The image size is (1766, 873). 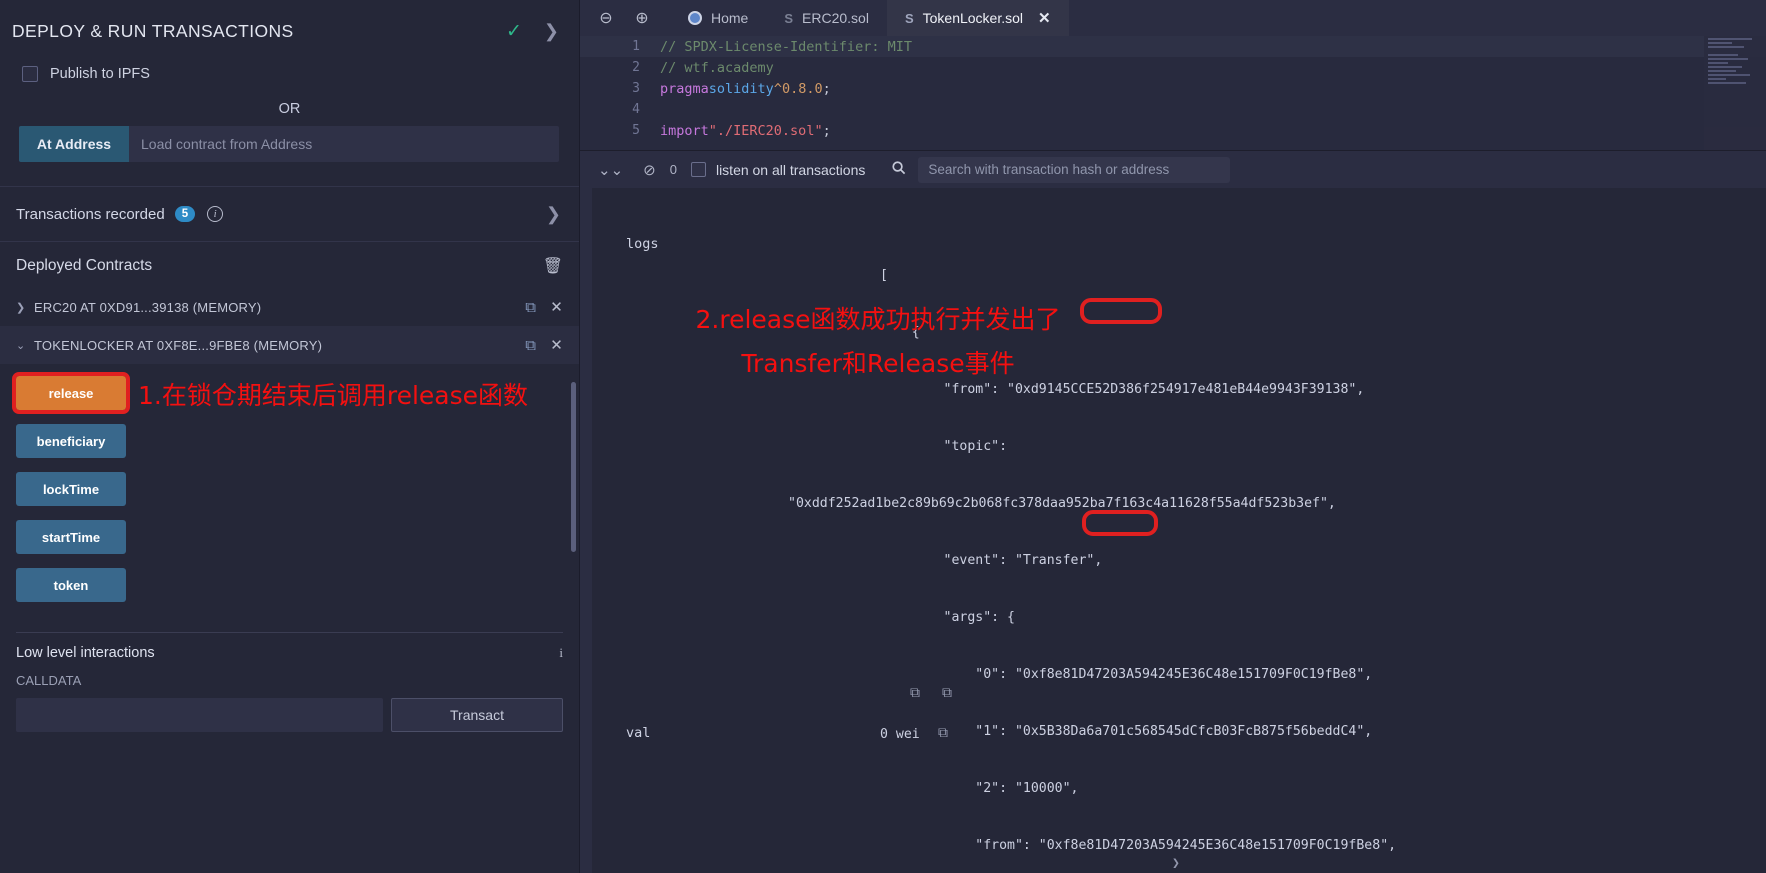 I want to click on listen-all-transactions-checkbox, so click(x=698, y=169).